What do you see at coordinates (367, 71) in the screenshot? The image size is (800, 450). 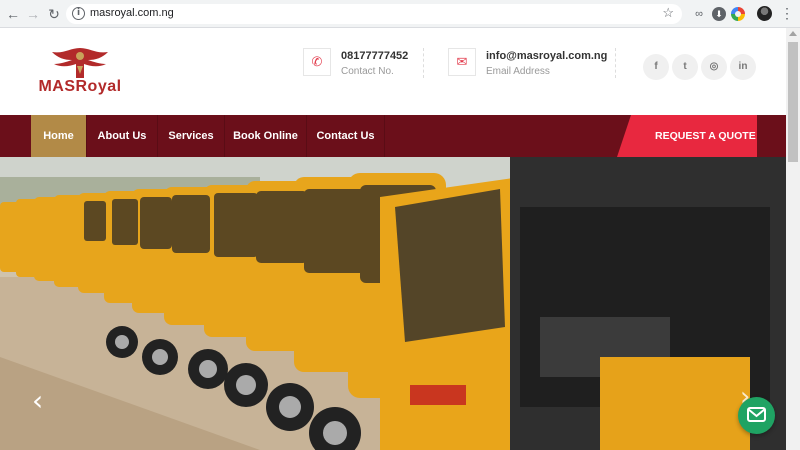 I see `phone-label: Contact No.` at bounding box center [367, 71].